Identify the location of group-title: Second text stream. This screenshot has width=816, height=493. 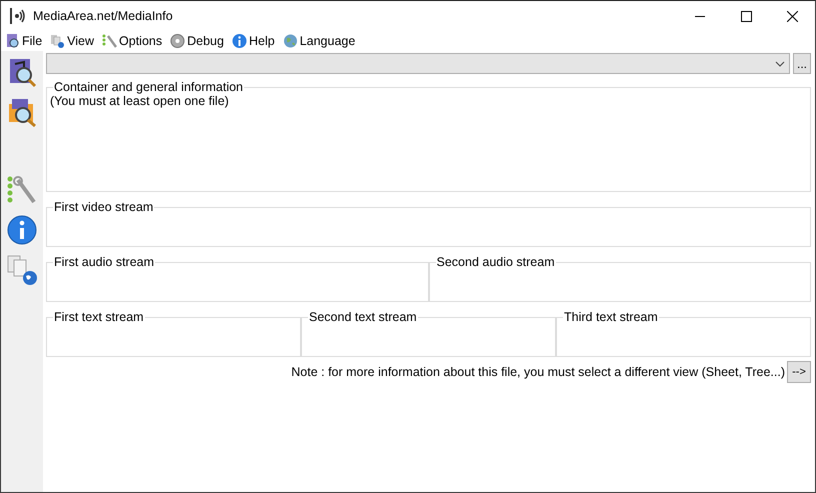
(363, 317).